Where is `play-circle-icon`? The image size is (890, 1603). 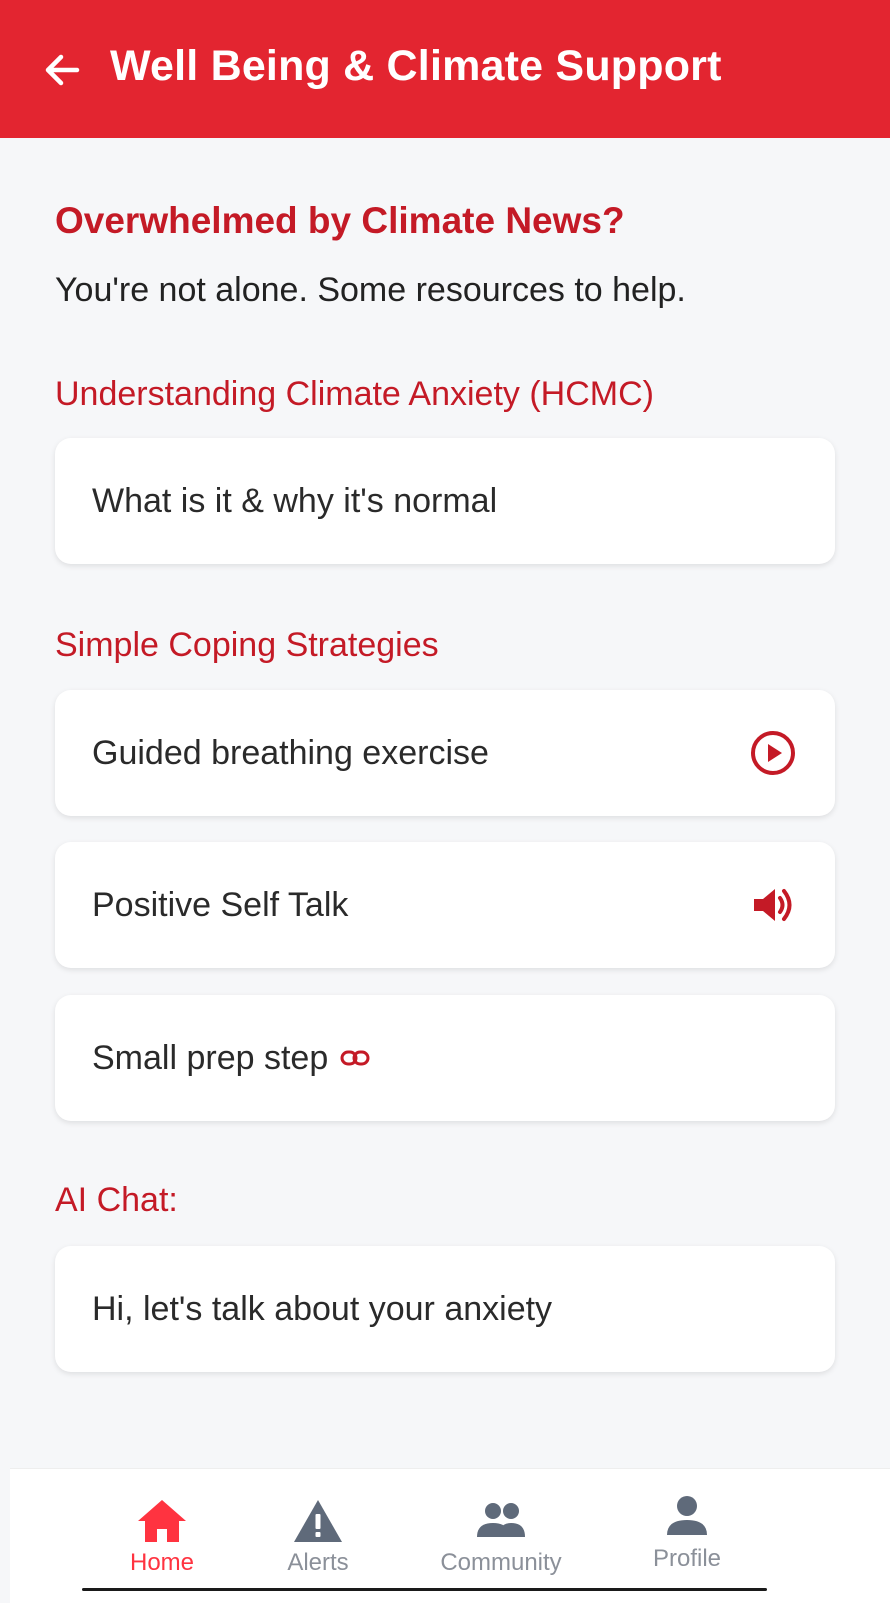 play-circle-icon is located at coordinates (773, 753).